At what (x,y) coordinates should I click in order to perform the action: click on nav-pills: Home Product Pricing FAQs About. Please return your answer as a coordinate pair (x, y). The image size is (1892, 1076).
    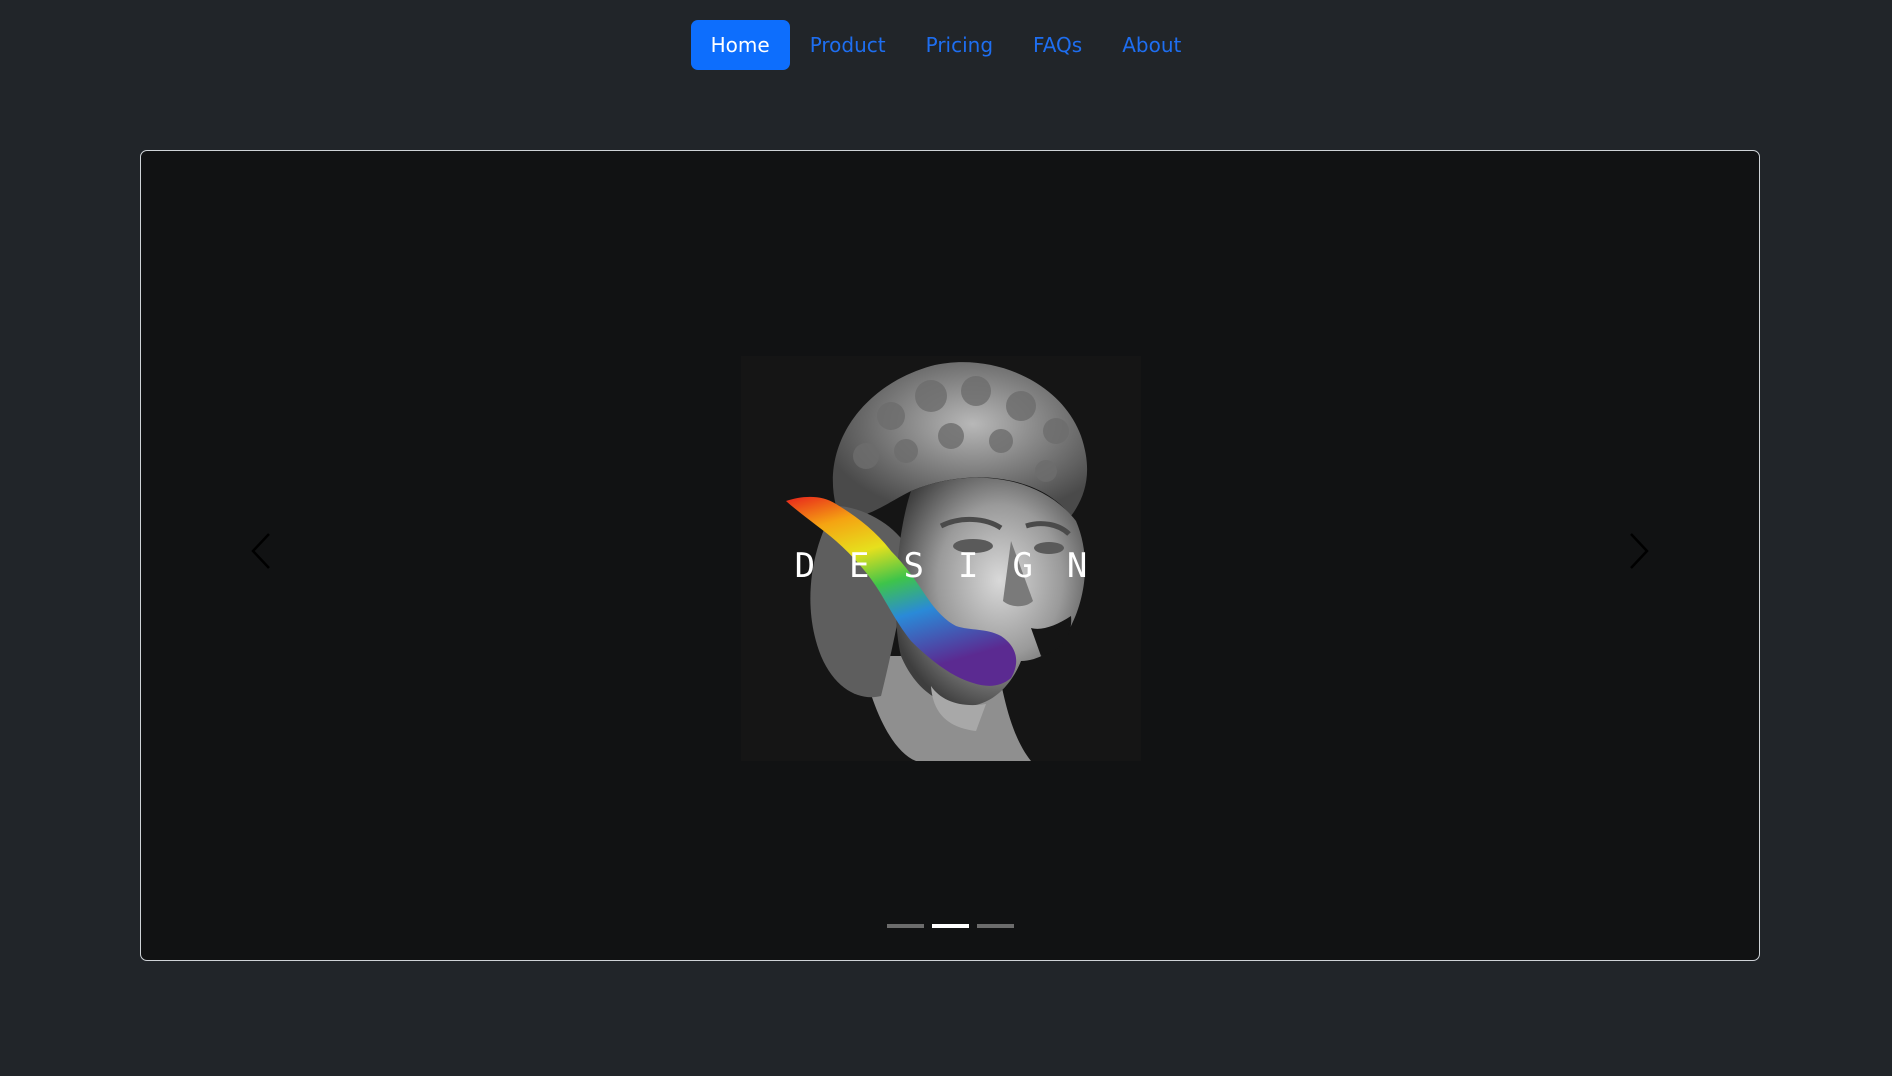
    Looking at the image, I should click on (946, 45).